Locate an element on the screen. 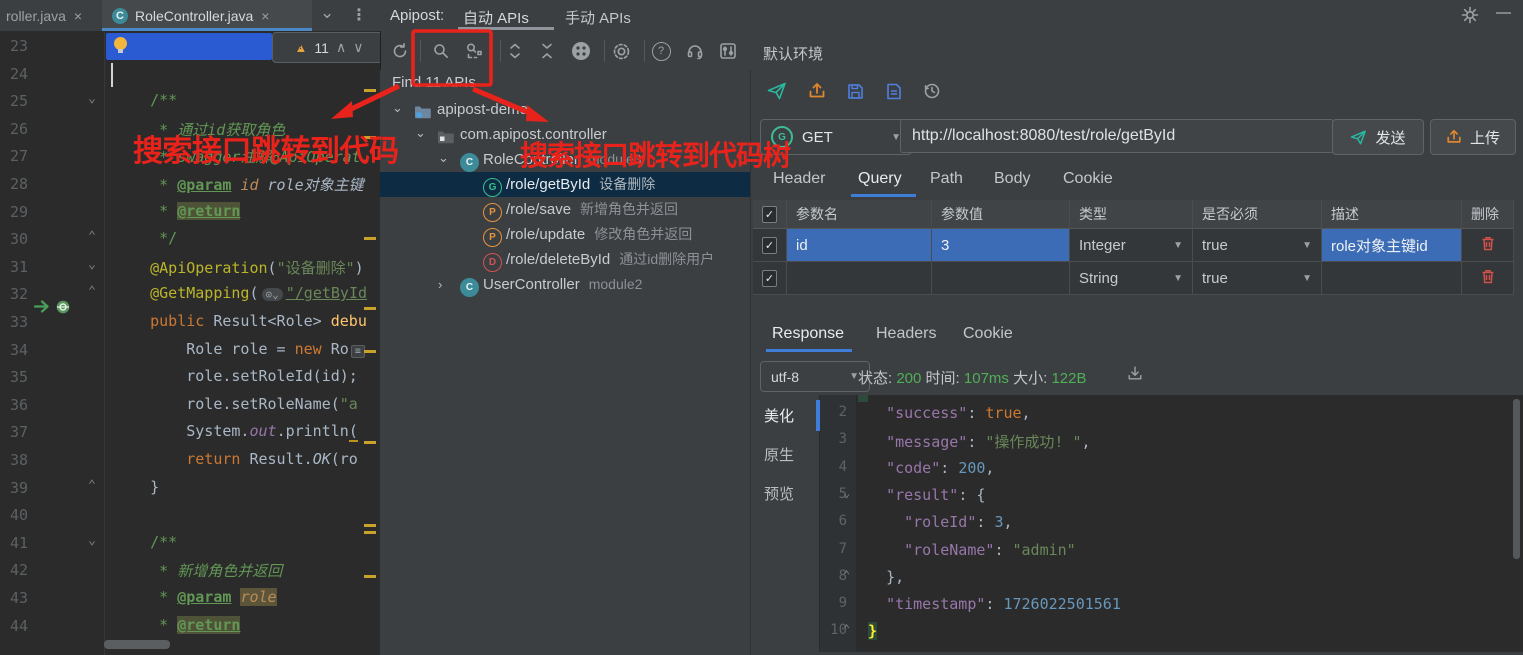 The height and width of the screenshot is (655, 1523). param-desc-cell: role对象主键id is located at coordinates (1392, 245).